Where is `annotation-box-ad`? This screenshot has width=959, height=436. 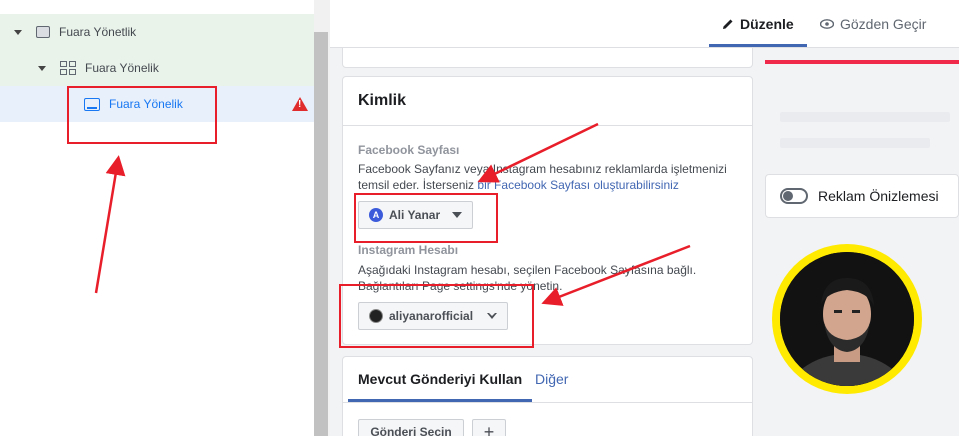
annotation-box-ad is located at coordinates (142, 115).